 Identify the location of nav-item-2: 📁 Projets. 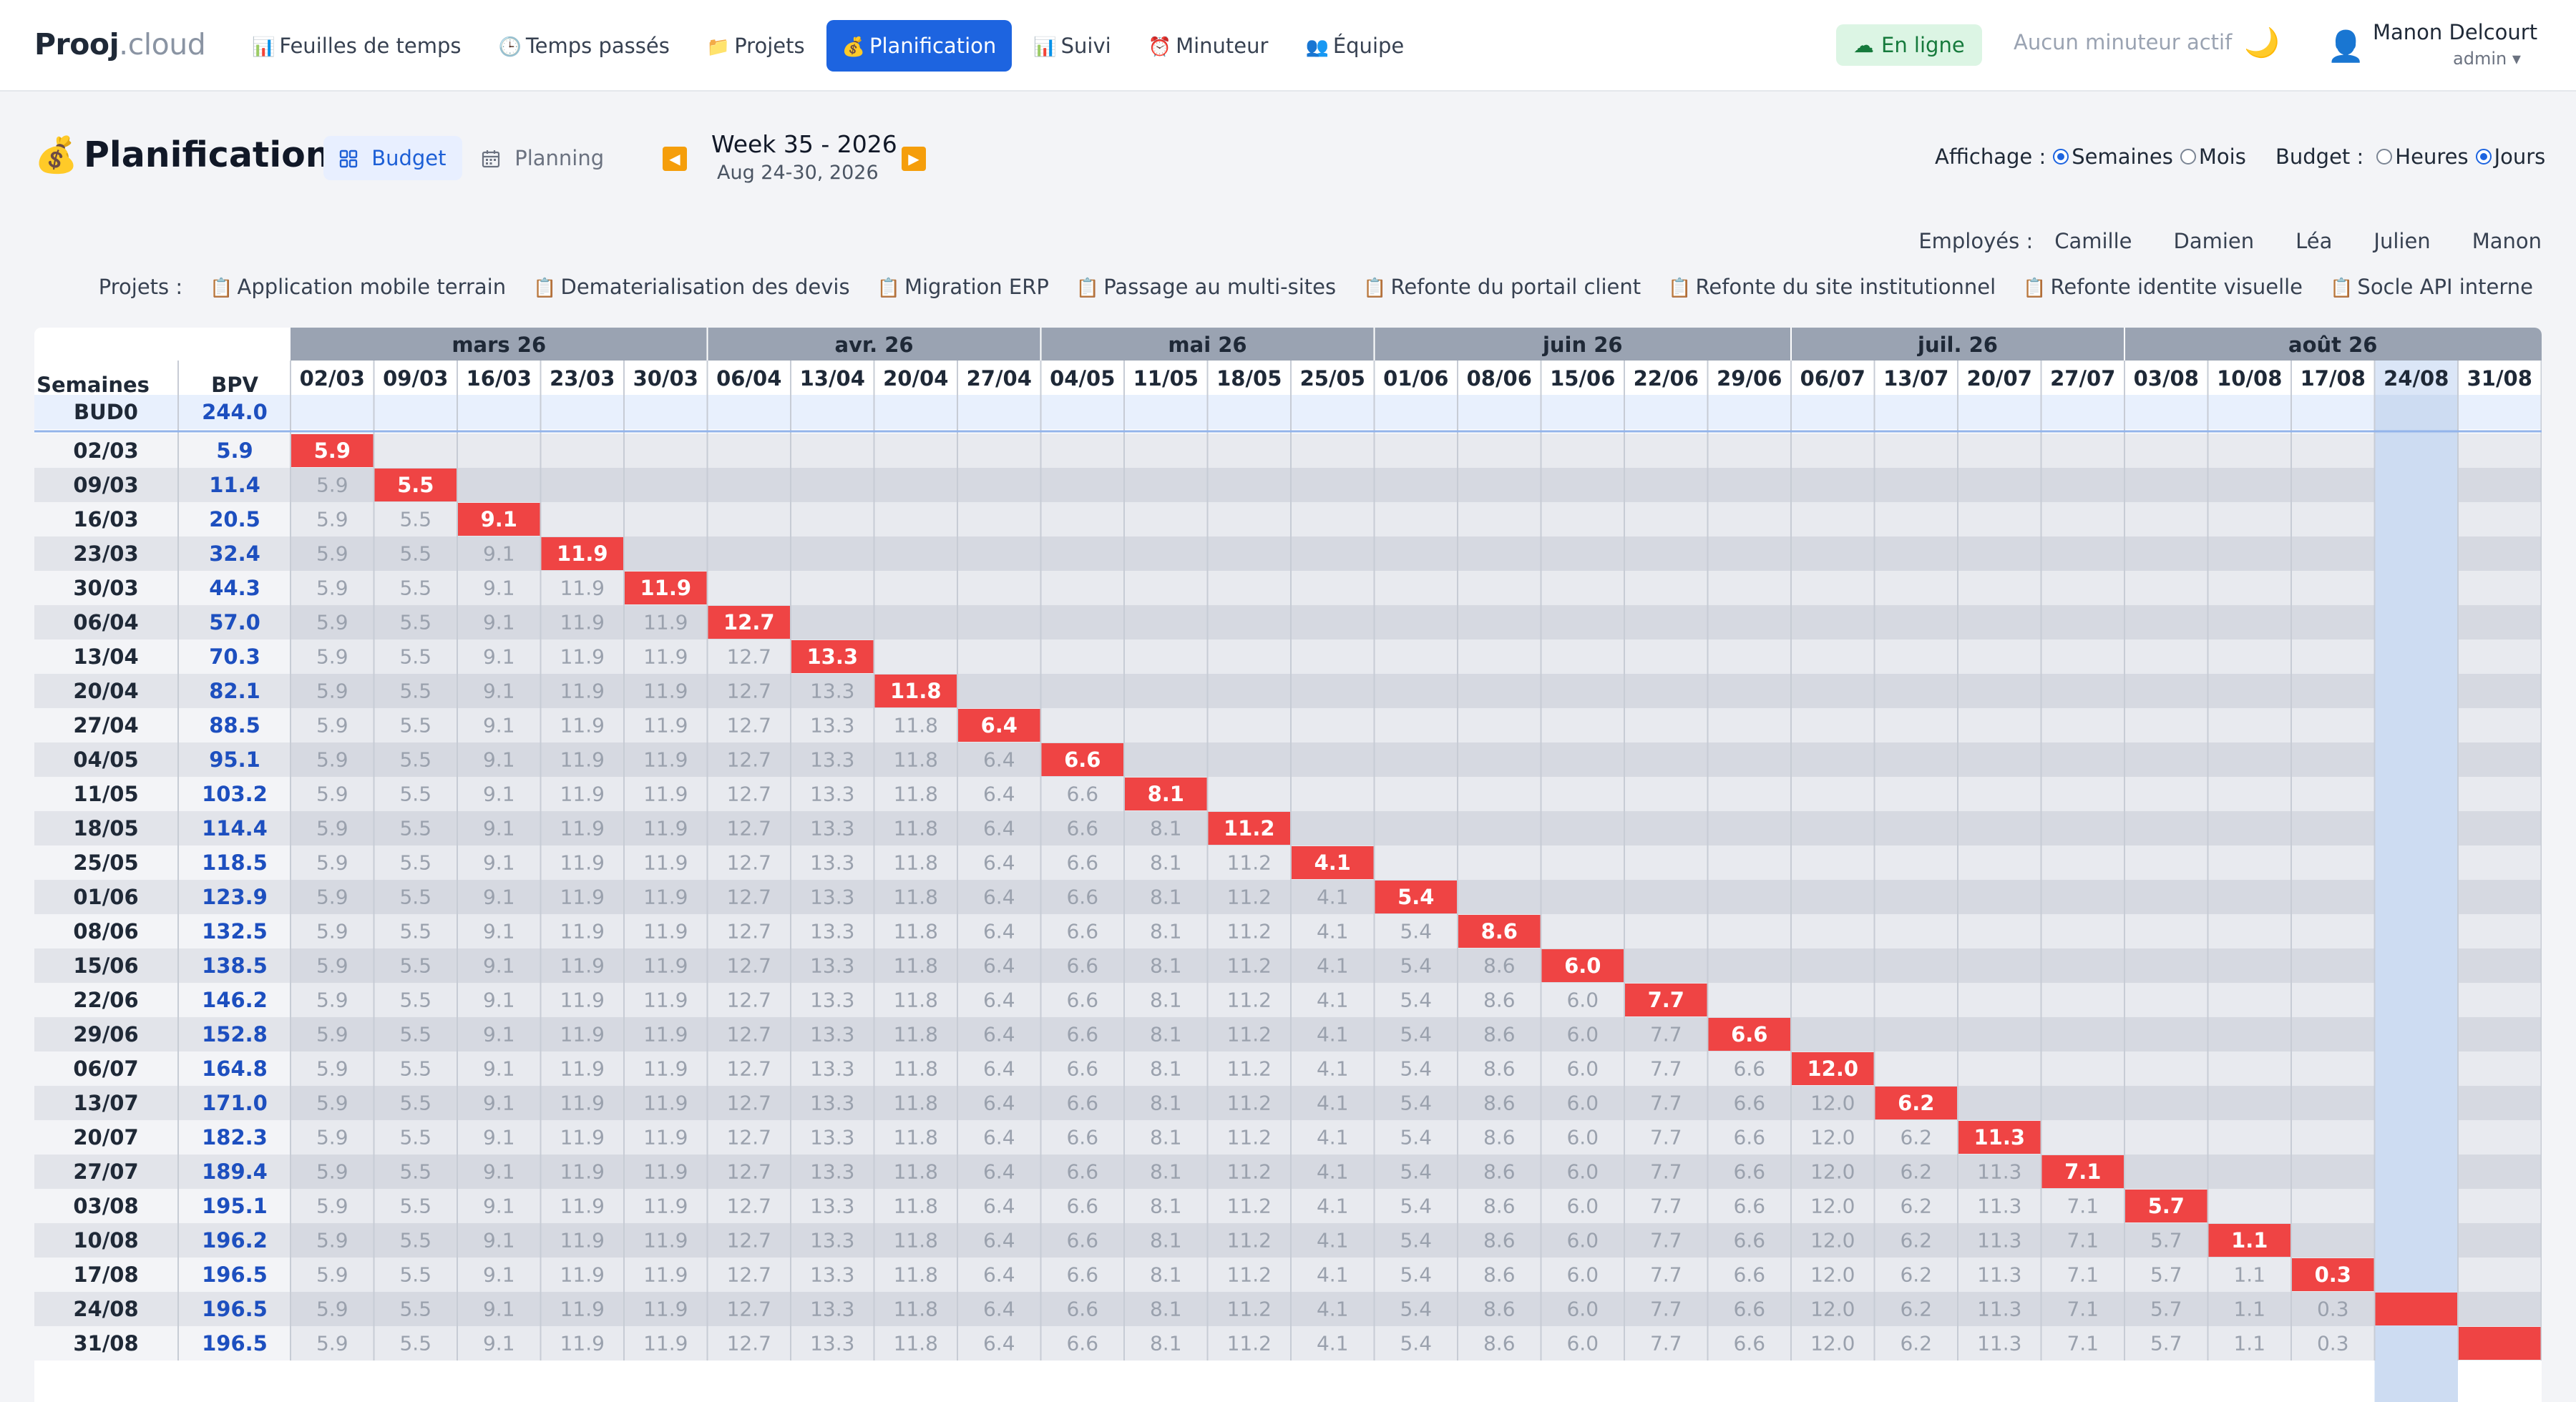
(756, 46).